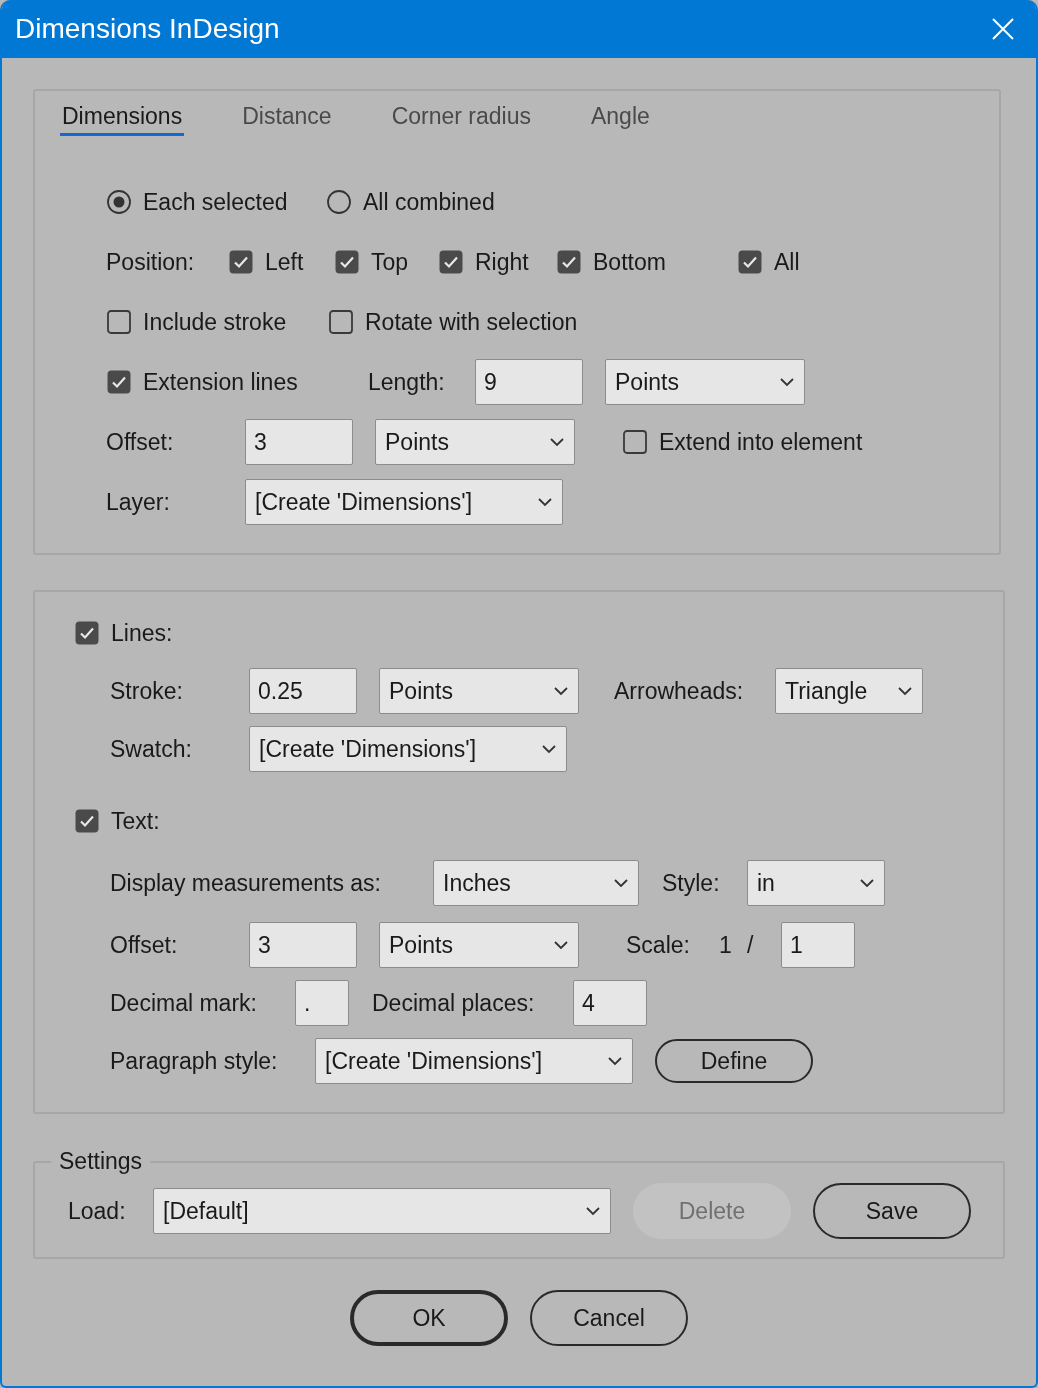 Image resolution: width=1038 pixels, height=1388 pixels. I want to click on button: Cancel, so click(609, 1318).